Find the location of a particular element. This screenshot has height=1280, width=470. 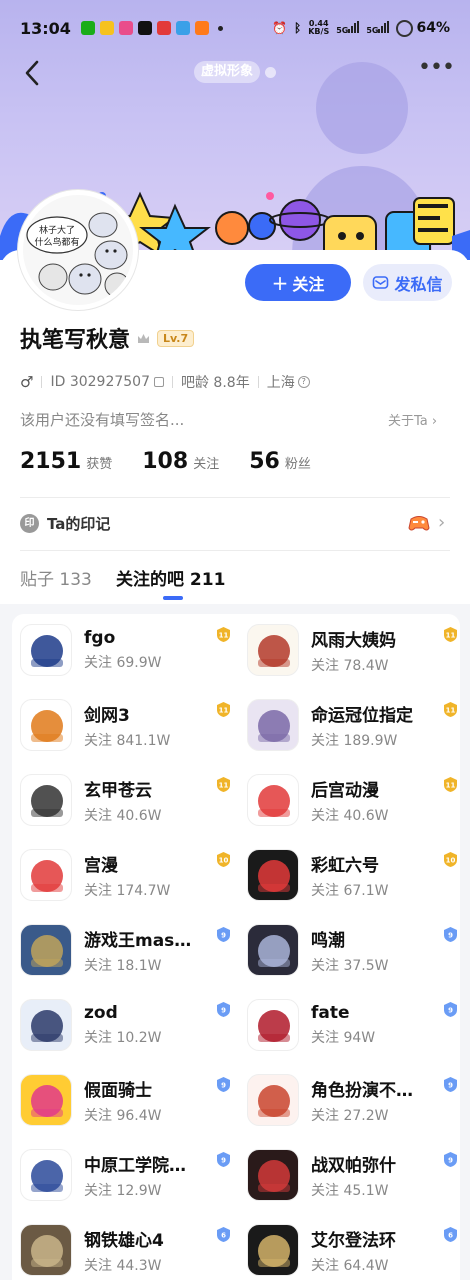

ta-mark-row: 印 Ta的印记 is located at coordinates (65, 523).